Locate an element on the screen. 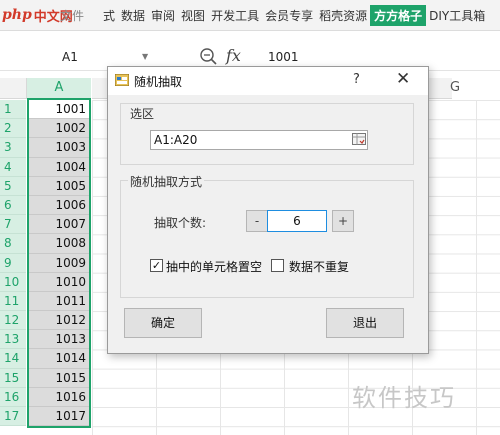 This screenshot has height=435, width=500. table-cell: 1017 is located at coordinates (59, 417).